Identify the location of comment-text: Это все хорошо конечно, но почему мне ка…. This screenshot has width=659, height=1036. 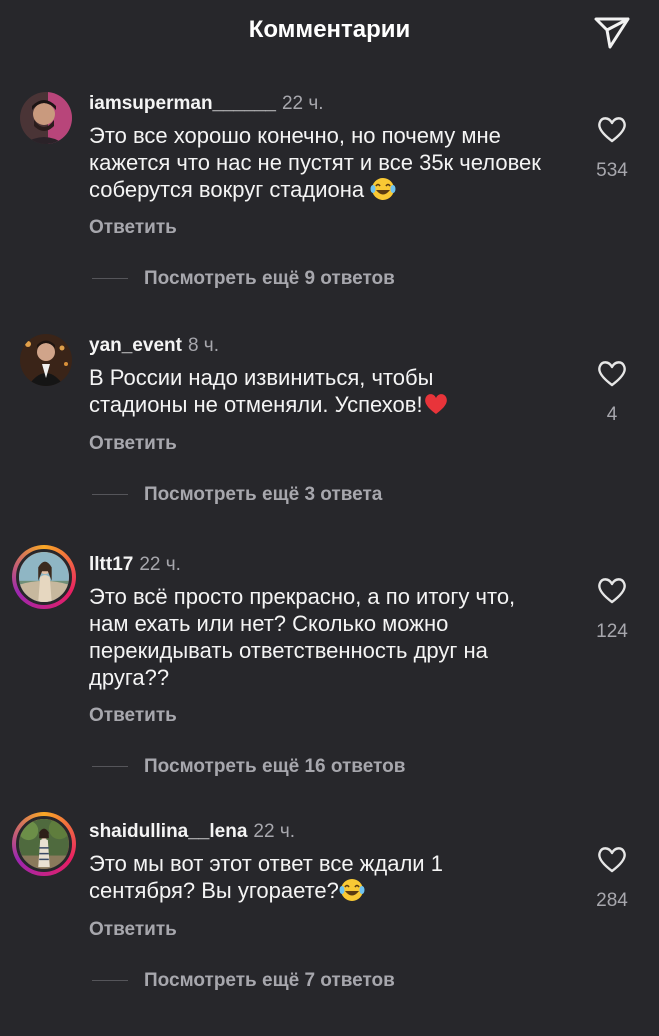
(329, 162).